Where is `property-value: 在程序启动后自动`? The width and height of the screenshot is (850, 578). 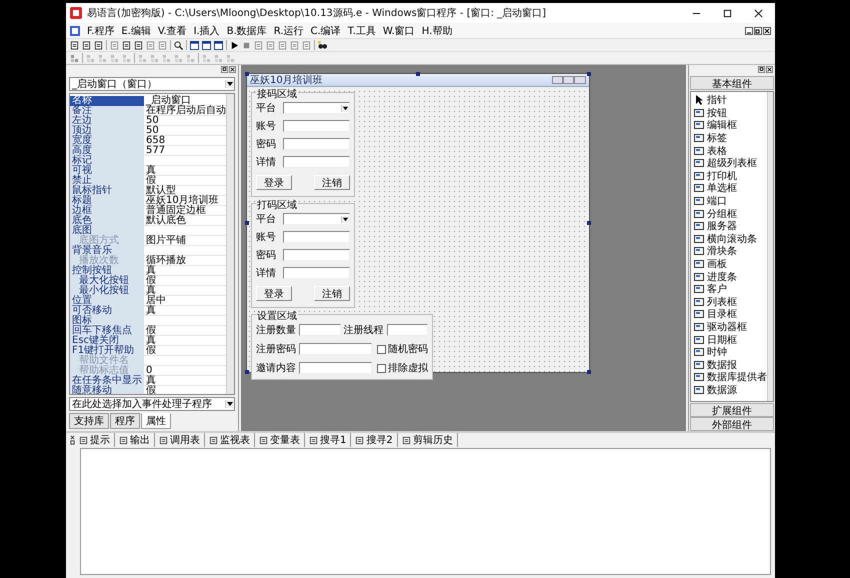 property-value: 在程序启动后自动 is located at coordinates (185, 111).